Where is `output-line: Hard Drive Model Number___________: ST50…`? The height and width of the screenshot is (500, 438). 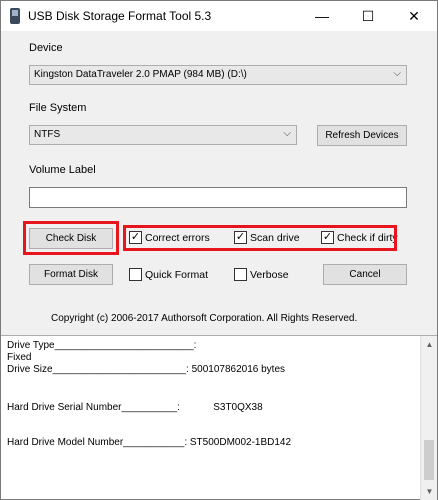
output-line: Hard Drive Model Number___________: ST50… is located at coordinates (149, 442).